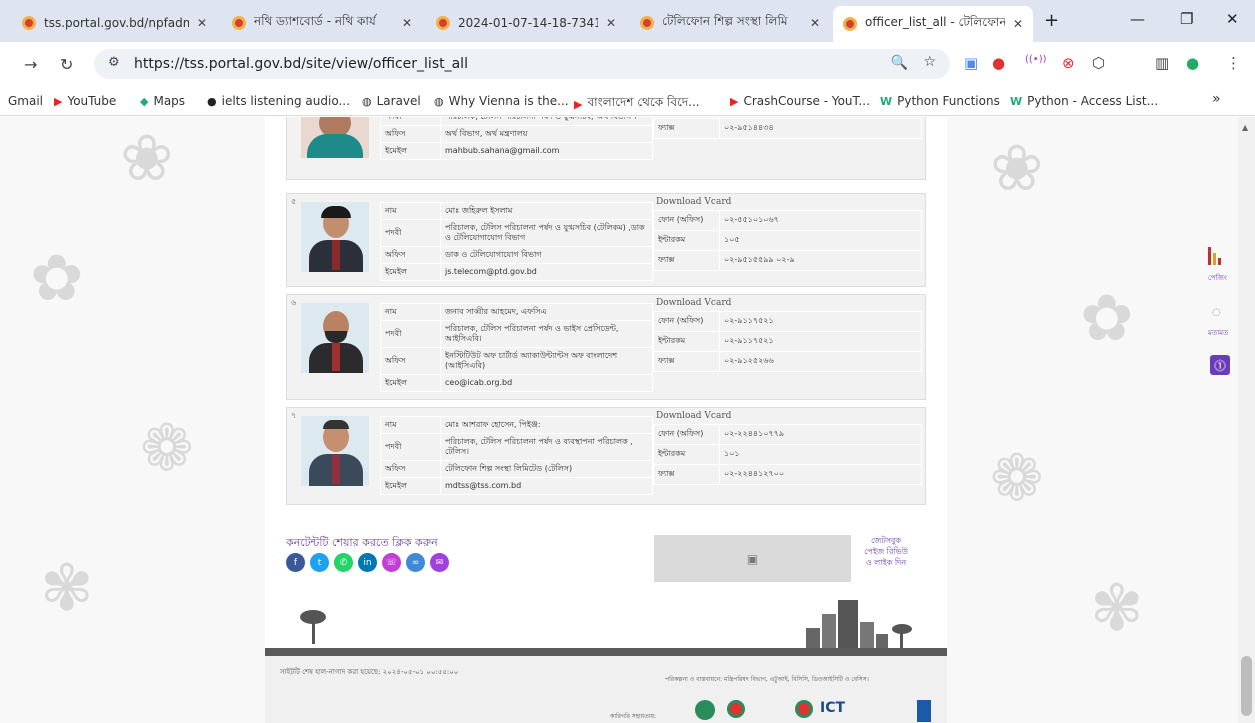 This screenshot has height=723, width=1255. I want to click on bookmark-youtube: ▶ YouTube, so click(85, 101).